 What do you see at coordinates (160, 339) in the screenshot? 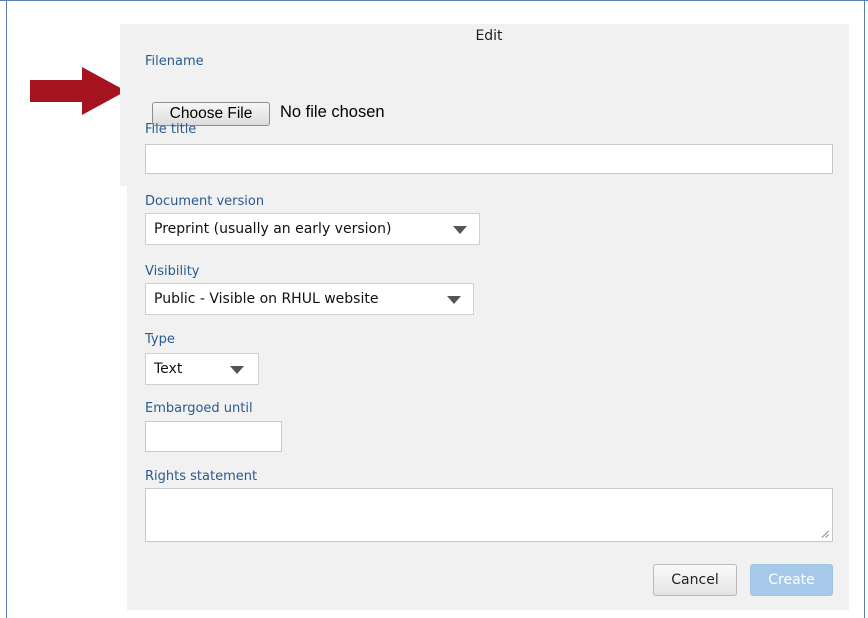
I see `type-label: Type` at bounding box center [160, 339].